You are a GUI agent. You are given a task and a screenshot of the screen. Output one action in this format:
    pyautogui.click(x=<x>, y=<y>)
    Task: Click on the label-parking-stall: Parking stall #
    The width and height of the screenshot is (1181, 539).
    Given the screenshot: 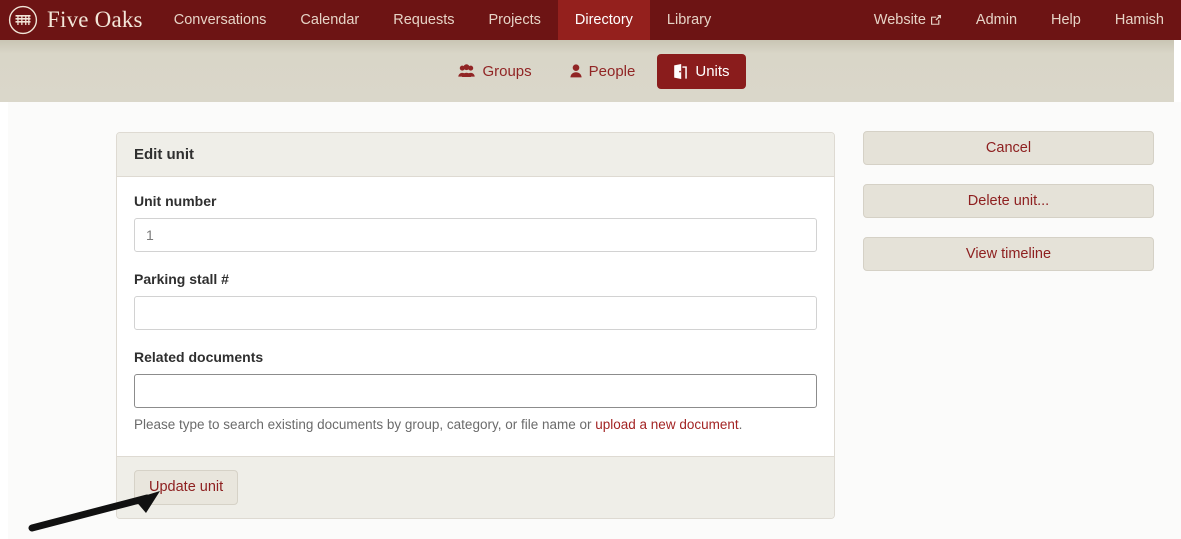 What is the action you would take?
    pyautogui.click(x=181, y=279)
    